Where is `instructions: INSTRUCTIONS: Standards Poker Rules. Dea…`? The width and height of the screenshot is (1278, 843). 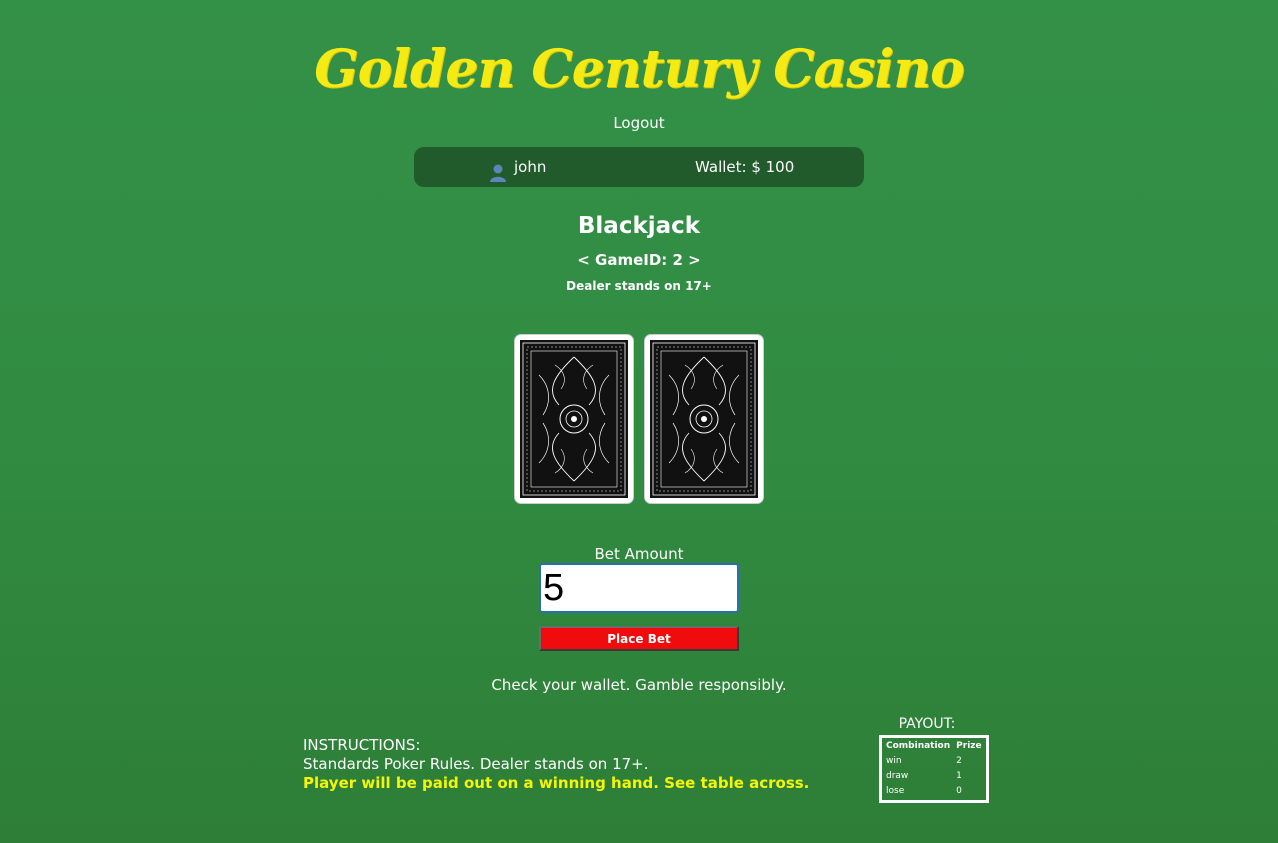 instructions: INSTRUCTIONS: Standards Poker Rules. Dea… is located at coordinates (556, 764).